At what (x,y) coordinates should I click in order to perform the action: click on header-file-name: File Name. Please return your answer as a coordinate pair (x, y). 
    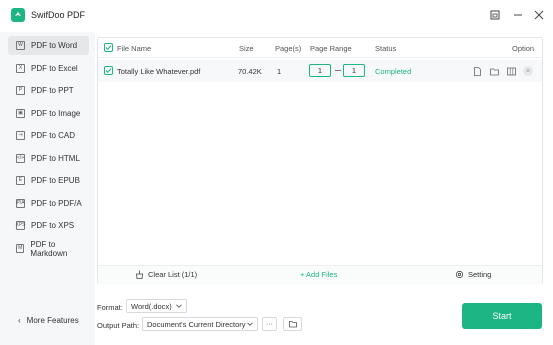
    Looking at the image, I should click on (134, 48).